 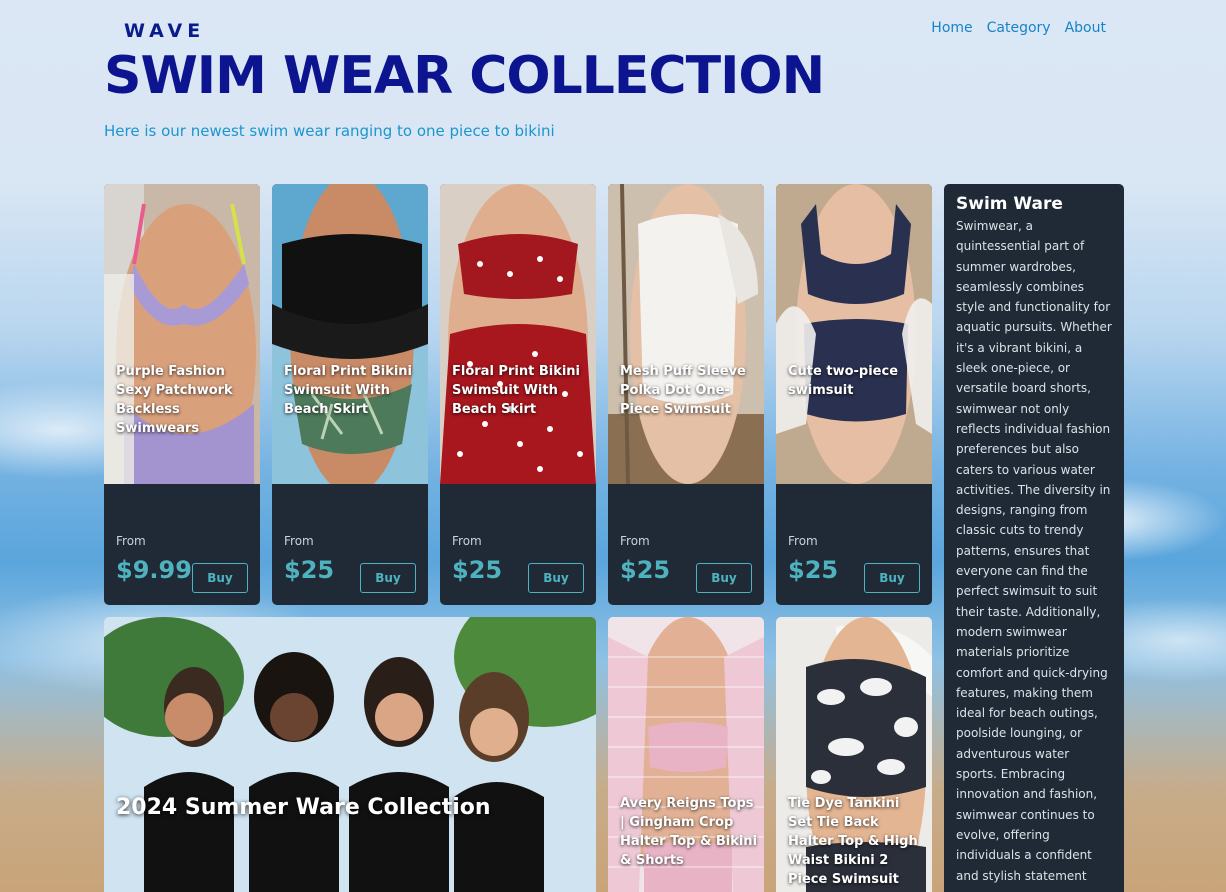 What do you see at coordinates (303, 807) in the screenshot?
I see `feature-title: 2024 Summer Ware Collection` at bounding box center [303, 807].